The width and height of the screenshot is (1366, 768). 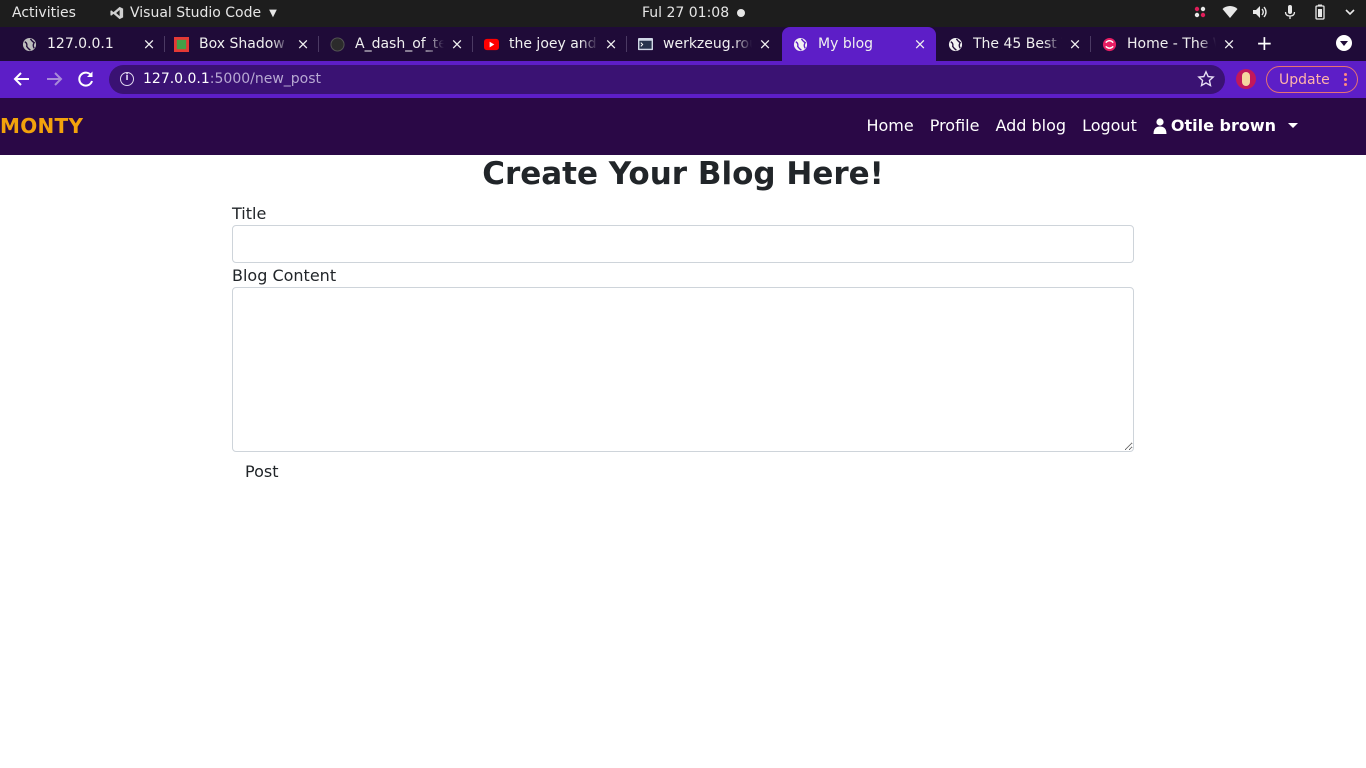 I want to click on arrow-left-icon, so click(x=21, y=79).